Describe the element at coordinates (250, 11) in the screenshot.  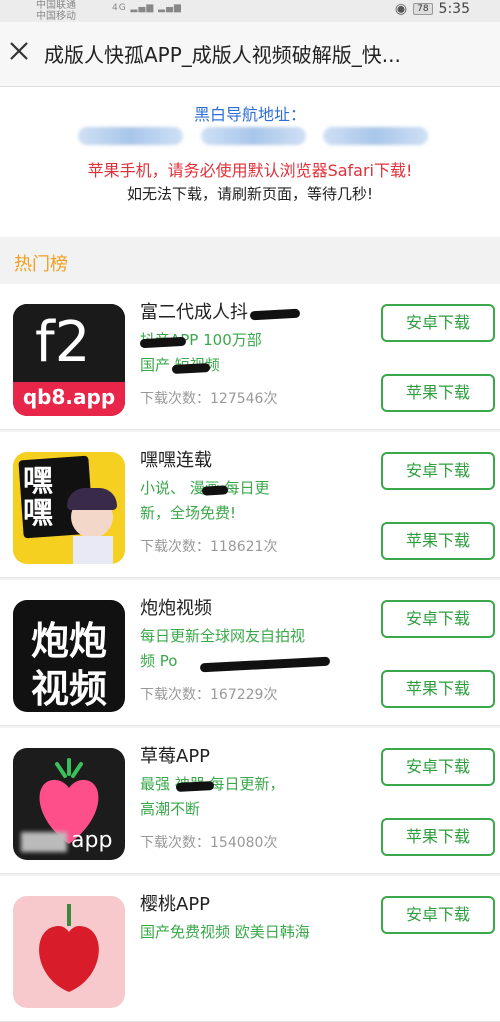
I see `status-bar: 中国联通 中国移动 4G ▂▄▆ ▂▄▆ ◉ 78 5:35` at that location.